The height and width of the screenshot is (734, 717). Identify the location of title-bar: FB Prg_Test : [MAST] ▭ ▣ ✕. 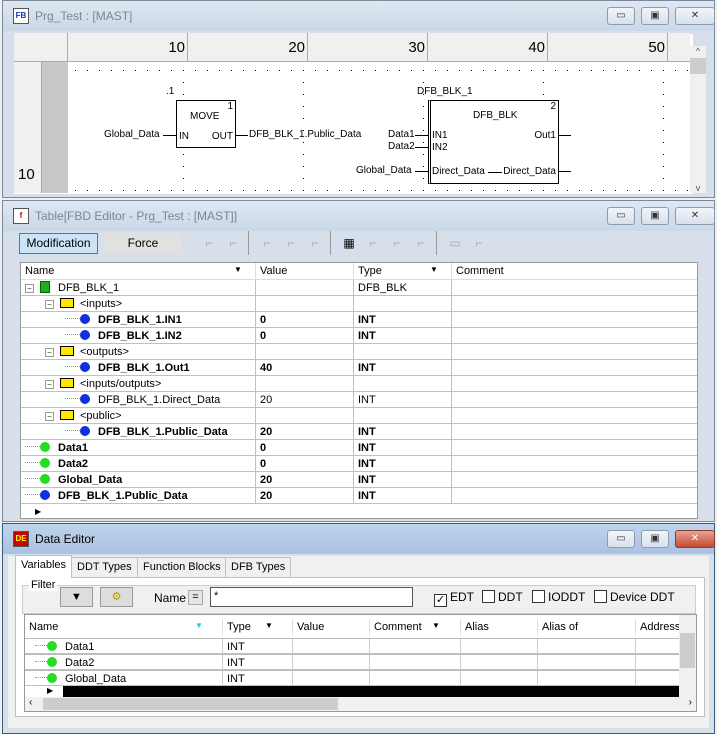
(359, 16).